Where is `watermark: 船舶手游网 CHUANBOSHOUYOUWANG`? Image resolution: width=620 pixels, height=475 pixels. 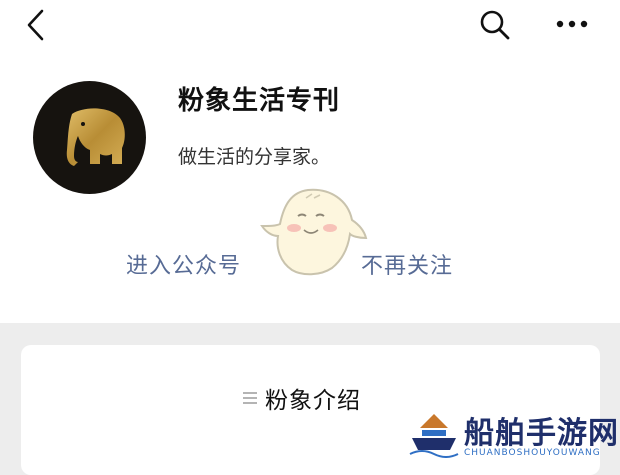
watermark: 船舶手游网 CHUANBOSHOUYOUWANG is located at coordinates (513, 435).